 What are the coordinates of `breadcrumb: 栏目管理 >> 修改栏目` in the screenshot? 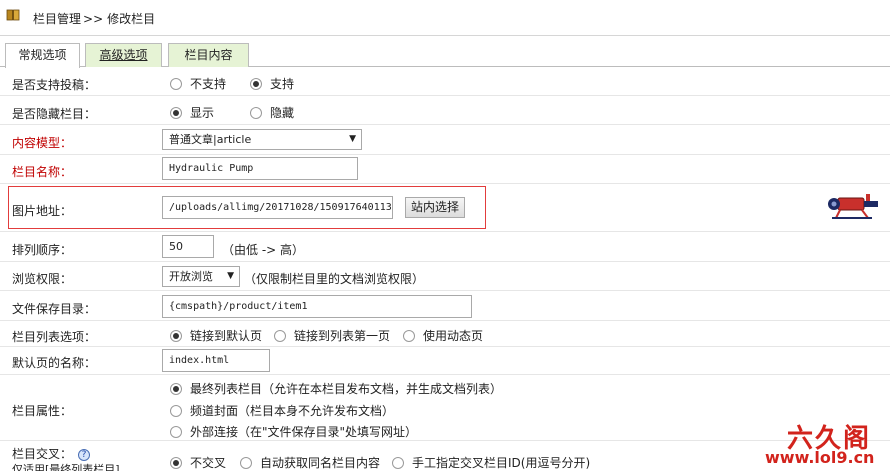 It's located at (94, 18).